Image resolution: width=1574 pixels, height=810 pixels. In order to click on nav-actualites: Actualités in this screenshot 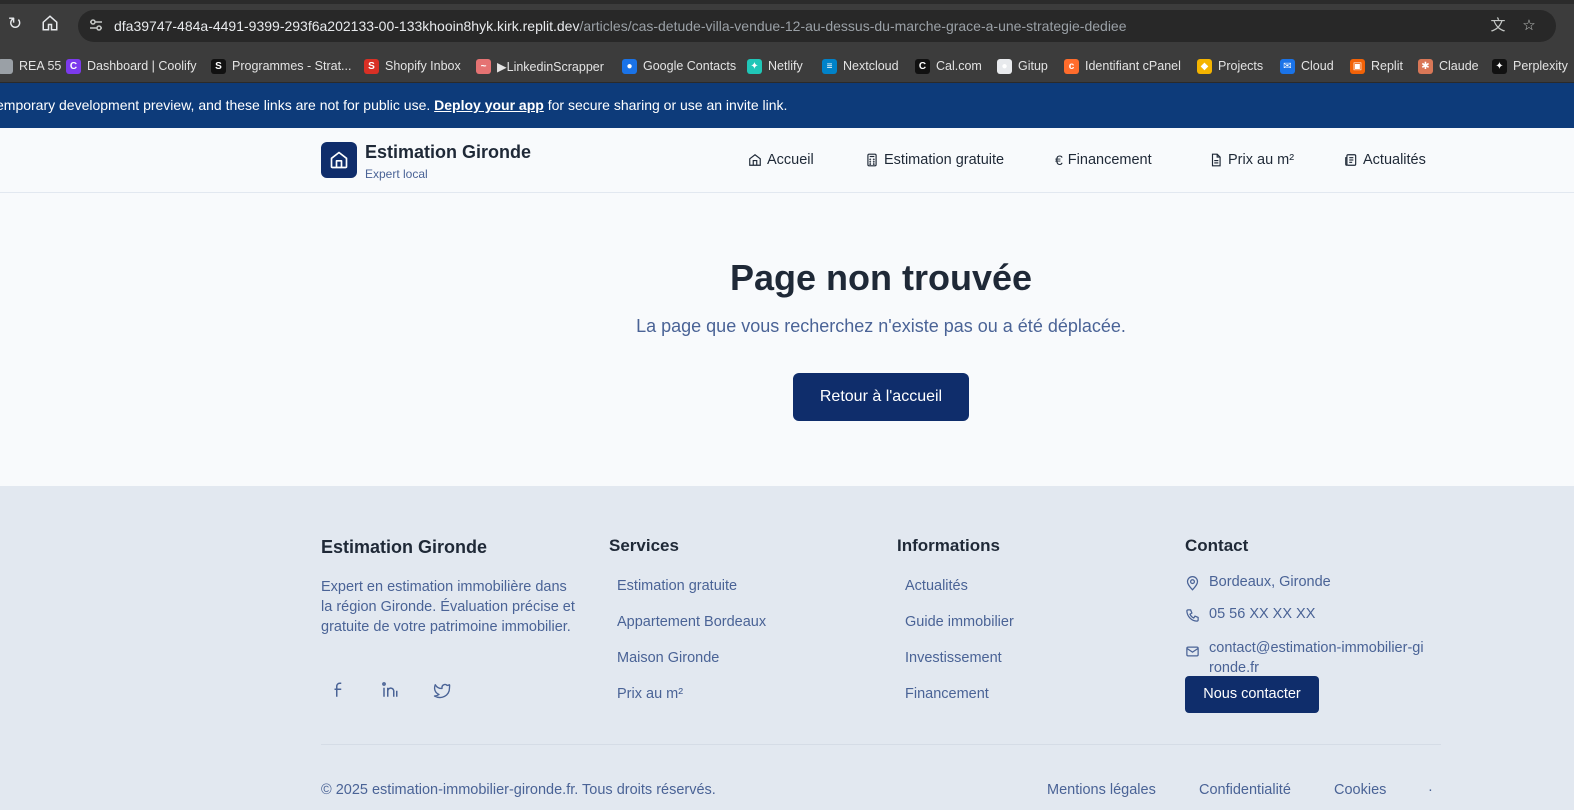, I will do `click(1385, 160)`.